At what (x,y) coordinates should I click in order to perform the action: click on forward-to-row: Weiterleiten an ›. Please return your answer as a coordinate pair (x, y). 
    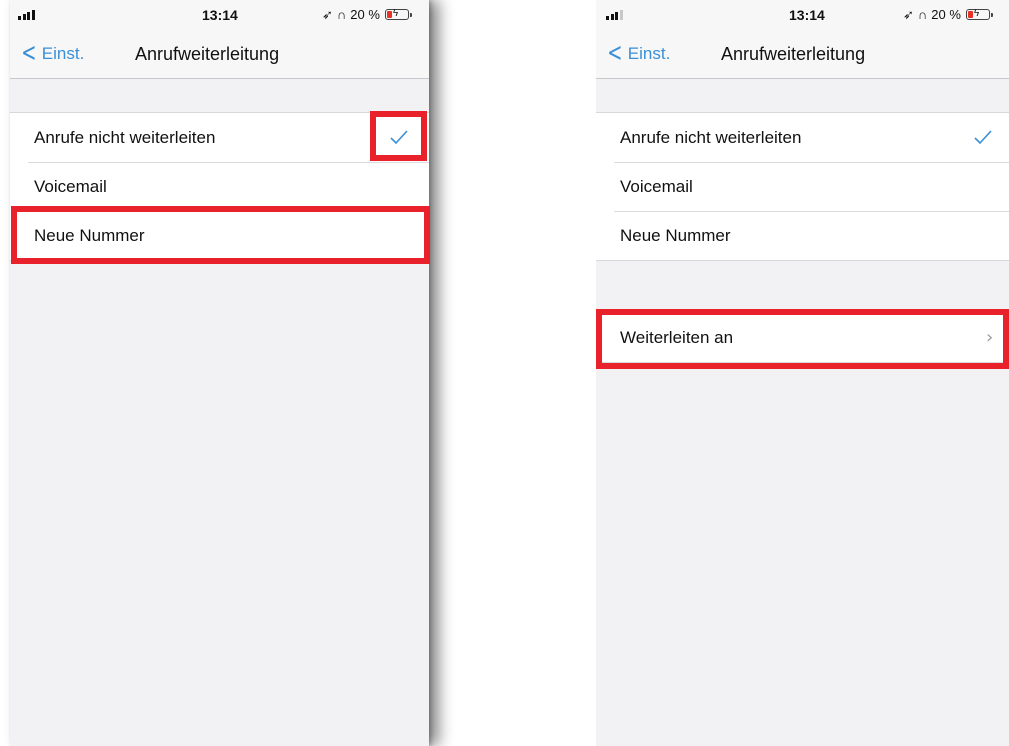
    Looking at the image, I should click on (802, 337).